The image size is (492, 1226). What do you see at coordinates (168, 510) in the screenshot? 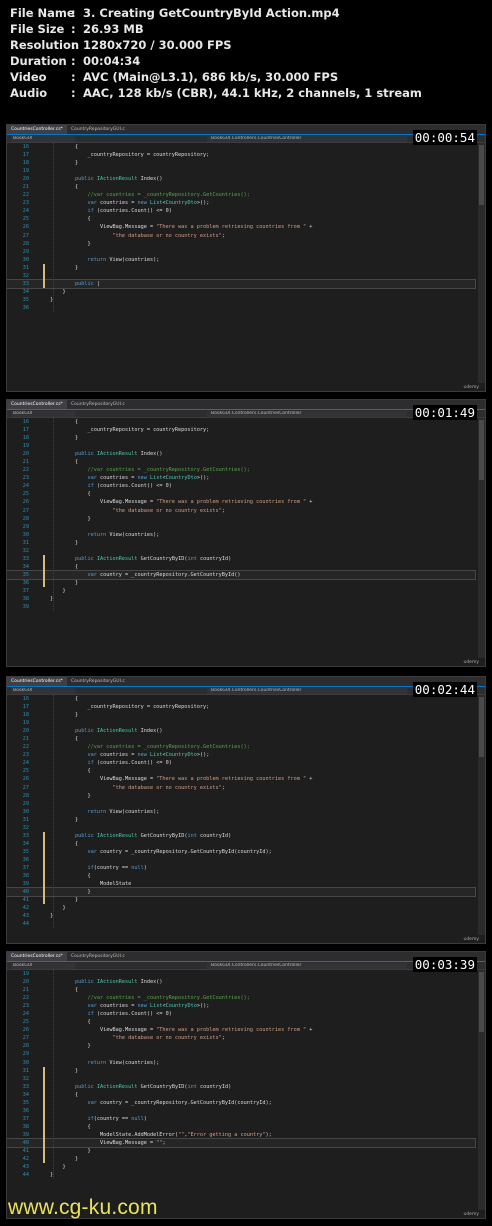
I see `code-text: "the database or no country exists";` at bounding box center [168, 510].